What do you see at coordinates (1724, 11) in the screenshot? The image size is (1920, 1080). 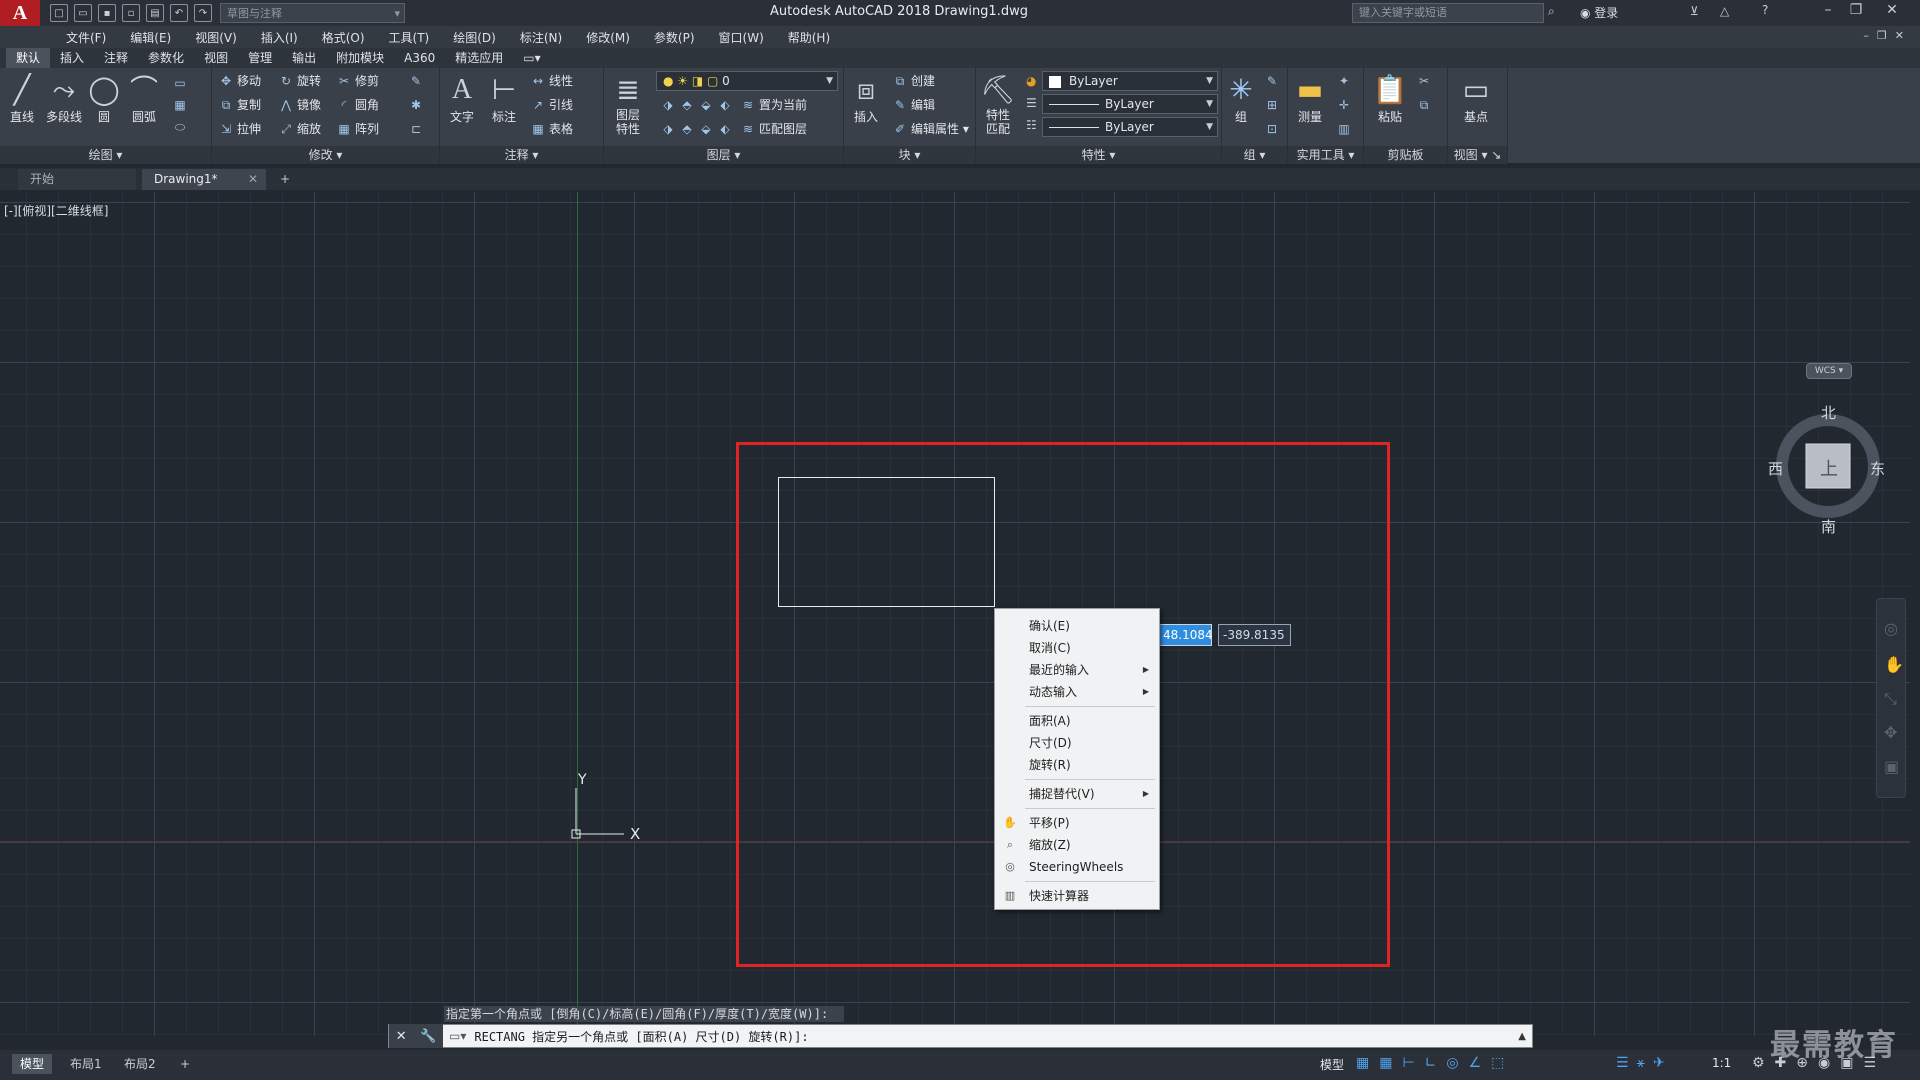 I see `autodesk-icon: △` at bounding box center [1724, 11].